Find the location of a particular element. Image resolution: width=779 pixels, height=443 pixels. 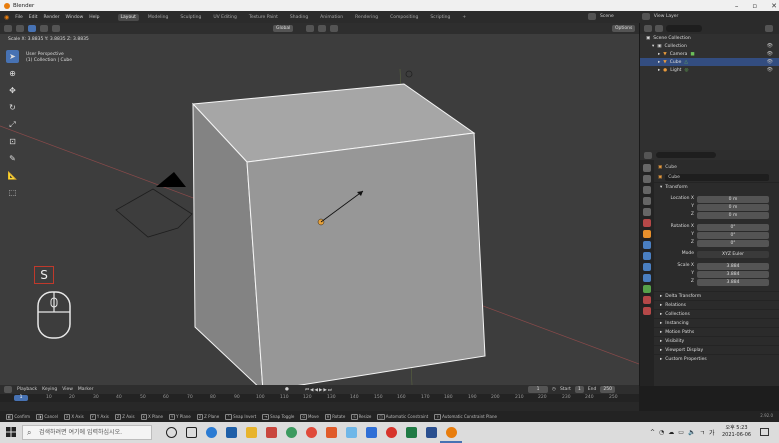

volume-icon: 🔈 is located at coordinates (691, 432).